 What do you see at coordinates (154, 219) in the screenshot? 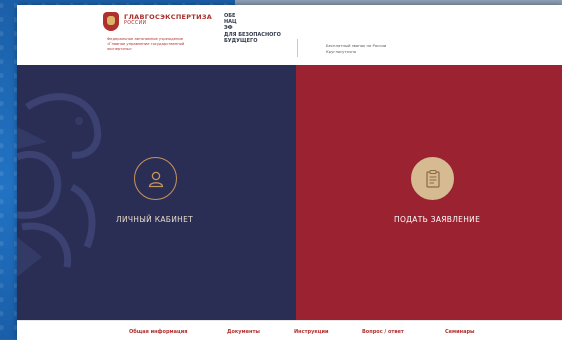
I see `cabinet-label: ЛИЧНЫЙ КАБИНЕТ` at bounding box center [154, 219].